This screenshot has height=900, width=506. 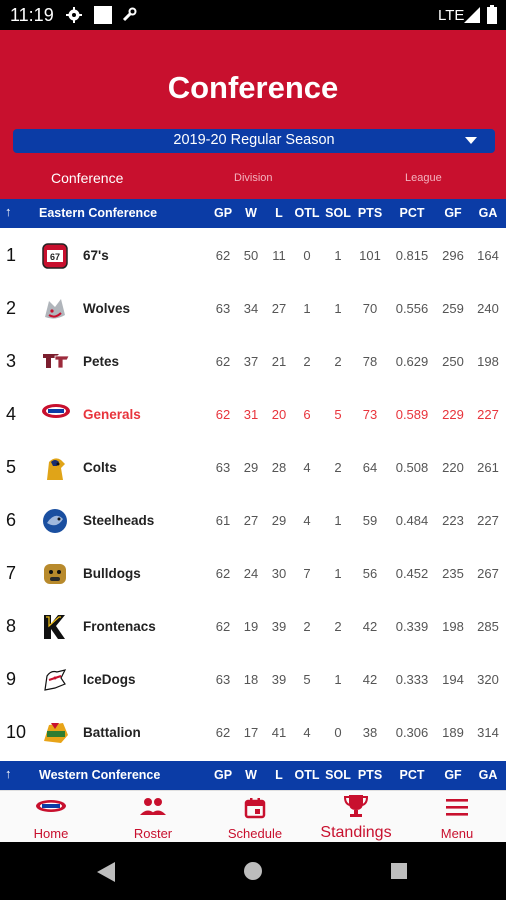 I want to click on cell-pts: 56, so click(x=370, y=573).